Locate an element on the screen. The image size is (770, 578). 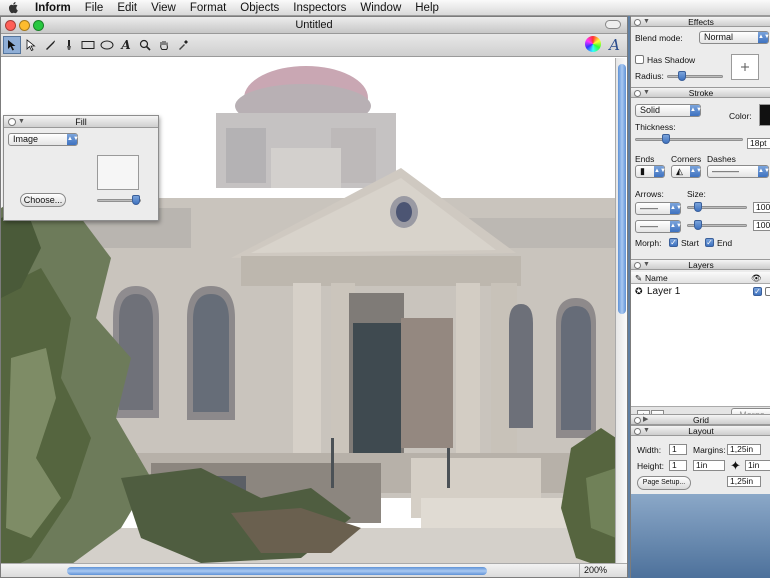
layout-section-header: ▼ Layout is located at coordinates (700, 430).